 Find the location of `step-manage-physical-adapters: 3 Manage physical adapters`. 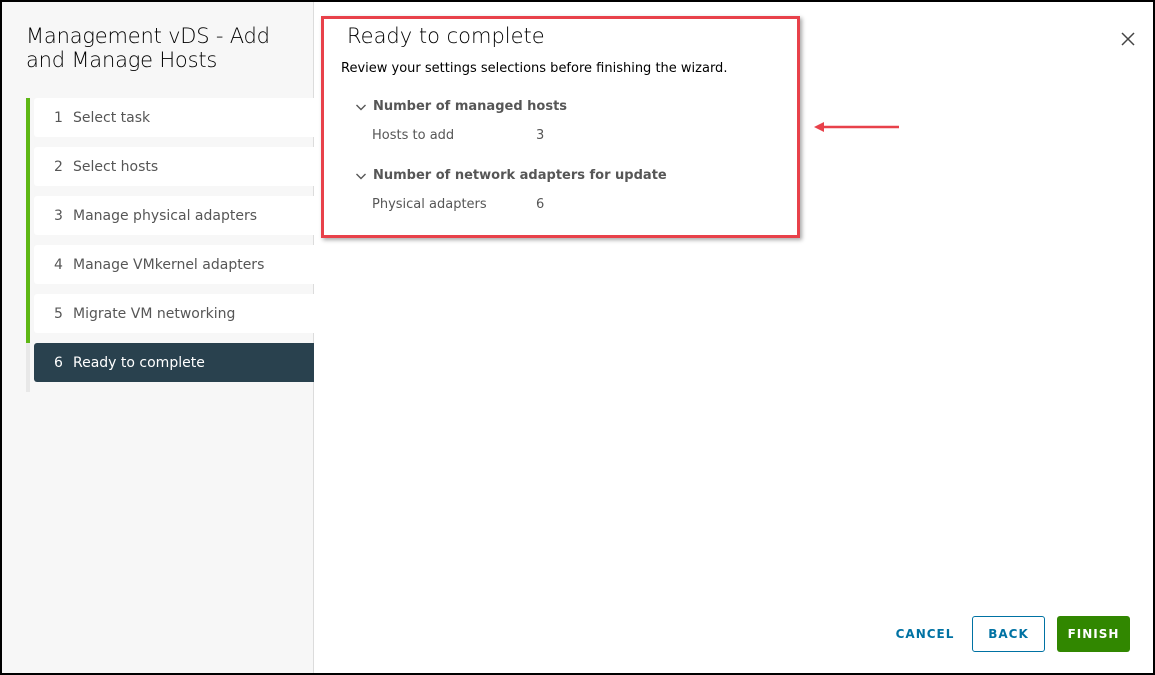

step-manage-physical-adapters: 3 Manage physical adapters is located at coordinates (170, 215).